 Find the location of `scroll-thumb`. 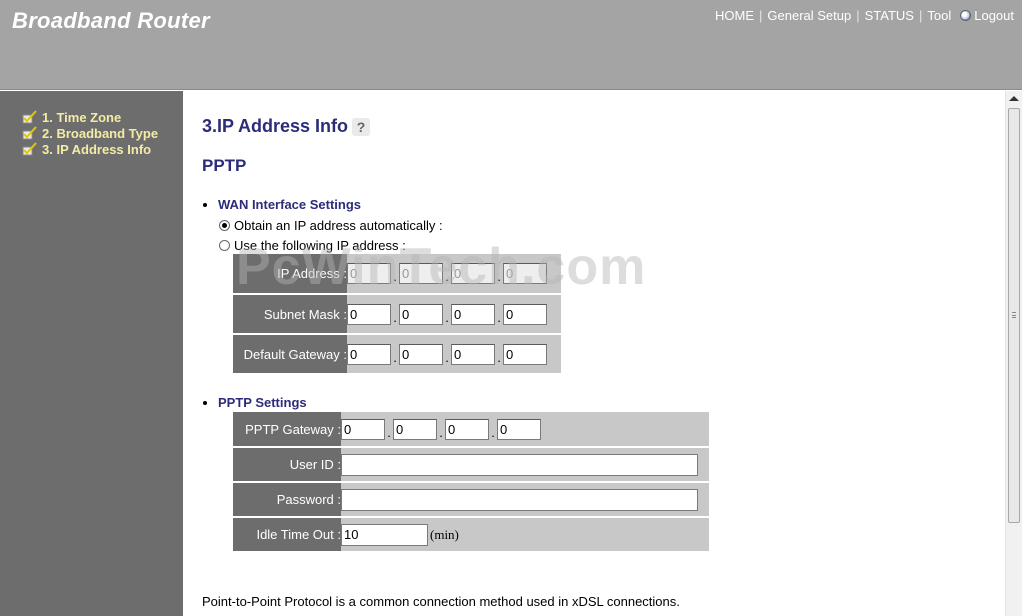

scroll-thumb is located at coordinates (1014, 315).